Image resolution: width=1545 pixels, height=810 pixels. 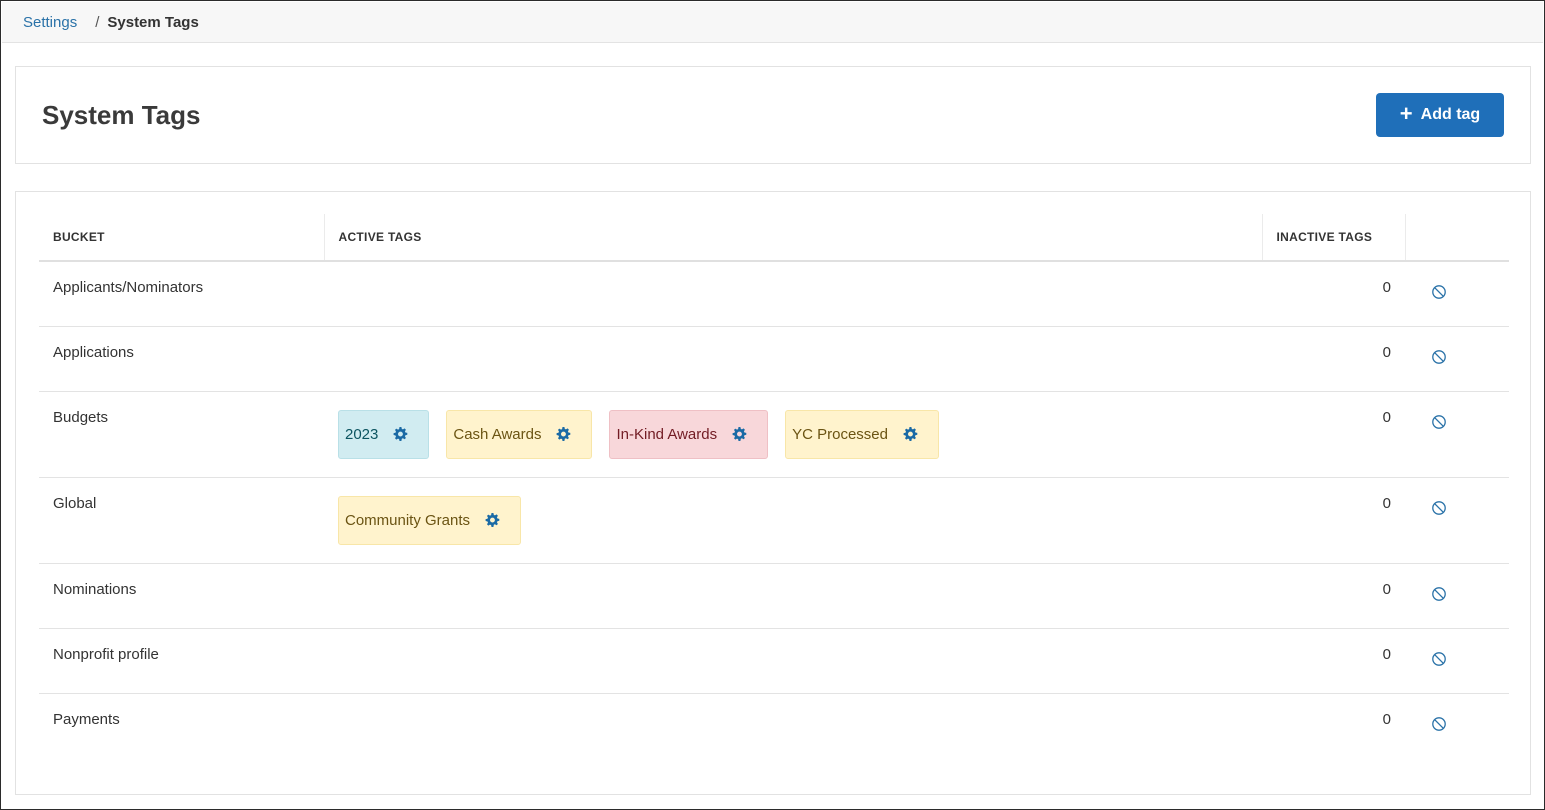 What do you see at coordinates (773, 115) in the screenshot?
I see `header-panel: System Tags + Add tag` at bounding box center [773, 115].